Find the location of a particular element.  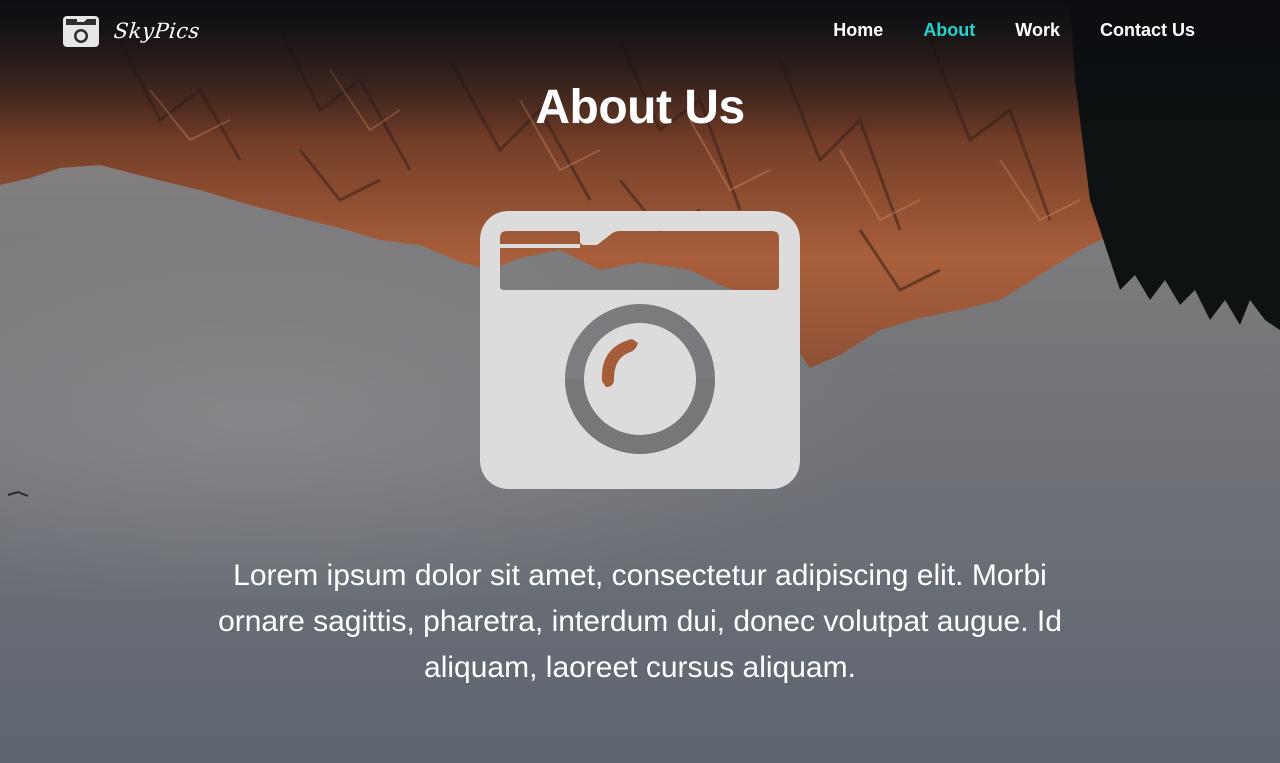

nav-item-about: About is located at coordinates (949, 30).